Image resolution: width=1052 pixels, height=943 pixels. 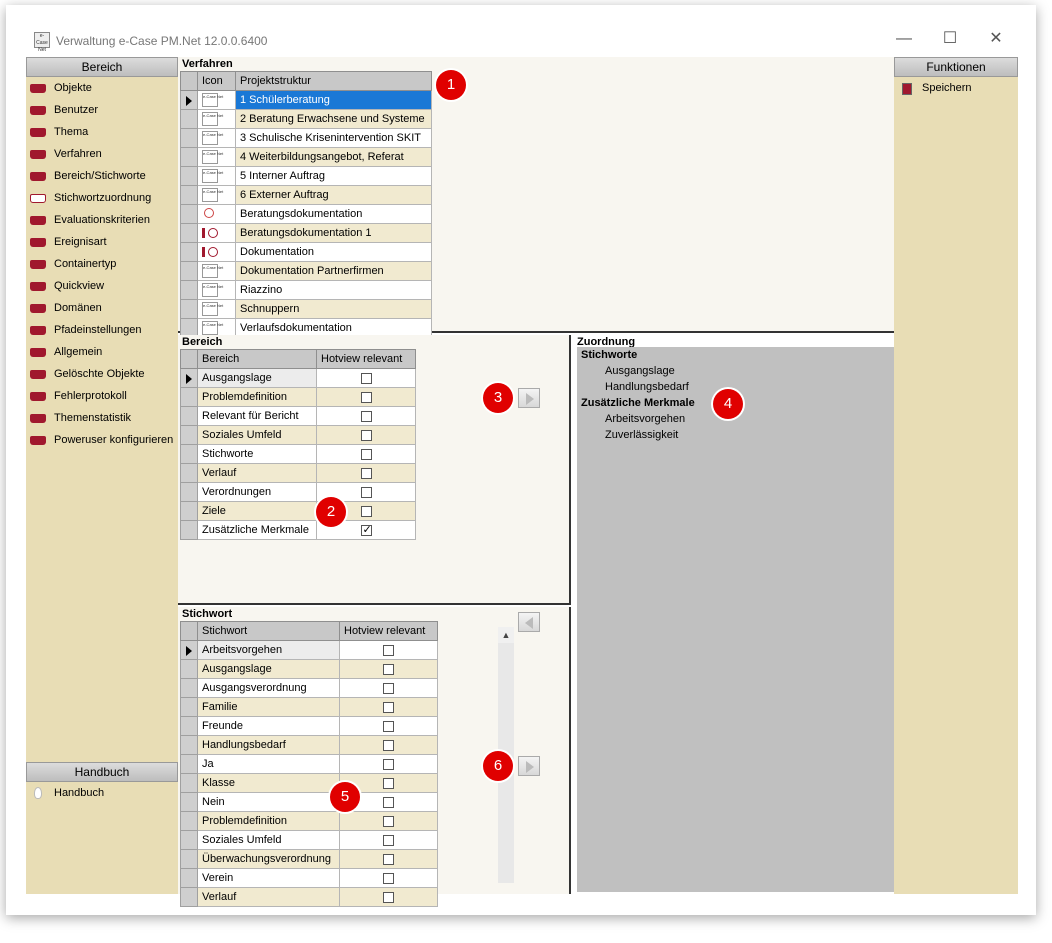 What do you see at coordinates (102, 154) in the screenshot?
I see `nav-item: Verfahren` at bounding box center [102, 154].